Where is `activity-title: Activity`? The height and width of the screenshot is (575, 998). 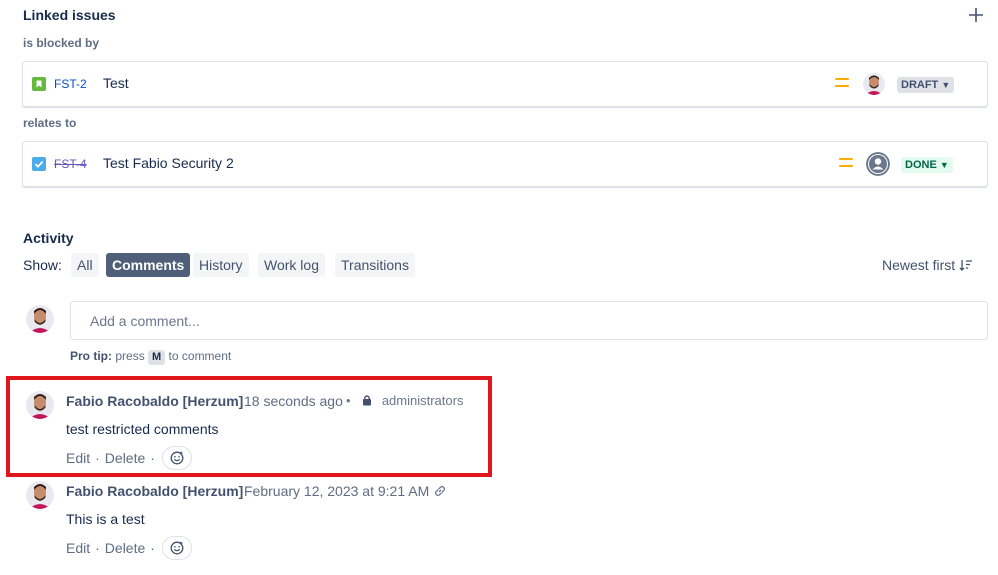
activity-title: Activity is located at coordinates (48, 238).